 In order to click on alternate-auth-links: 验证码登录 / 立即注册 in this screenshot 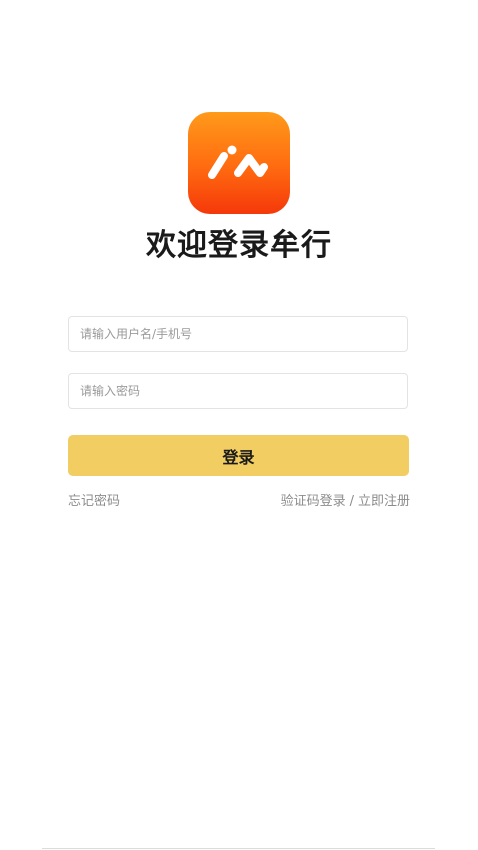, I will do `click(345, 502)`.